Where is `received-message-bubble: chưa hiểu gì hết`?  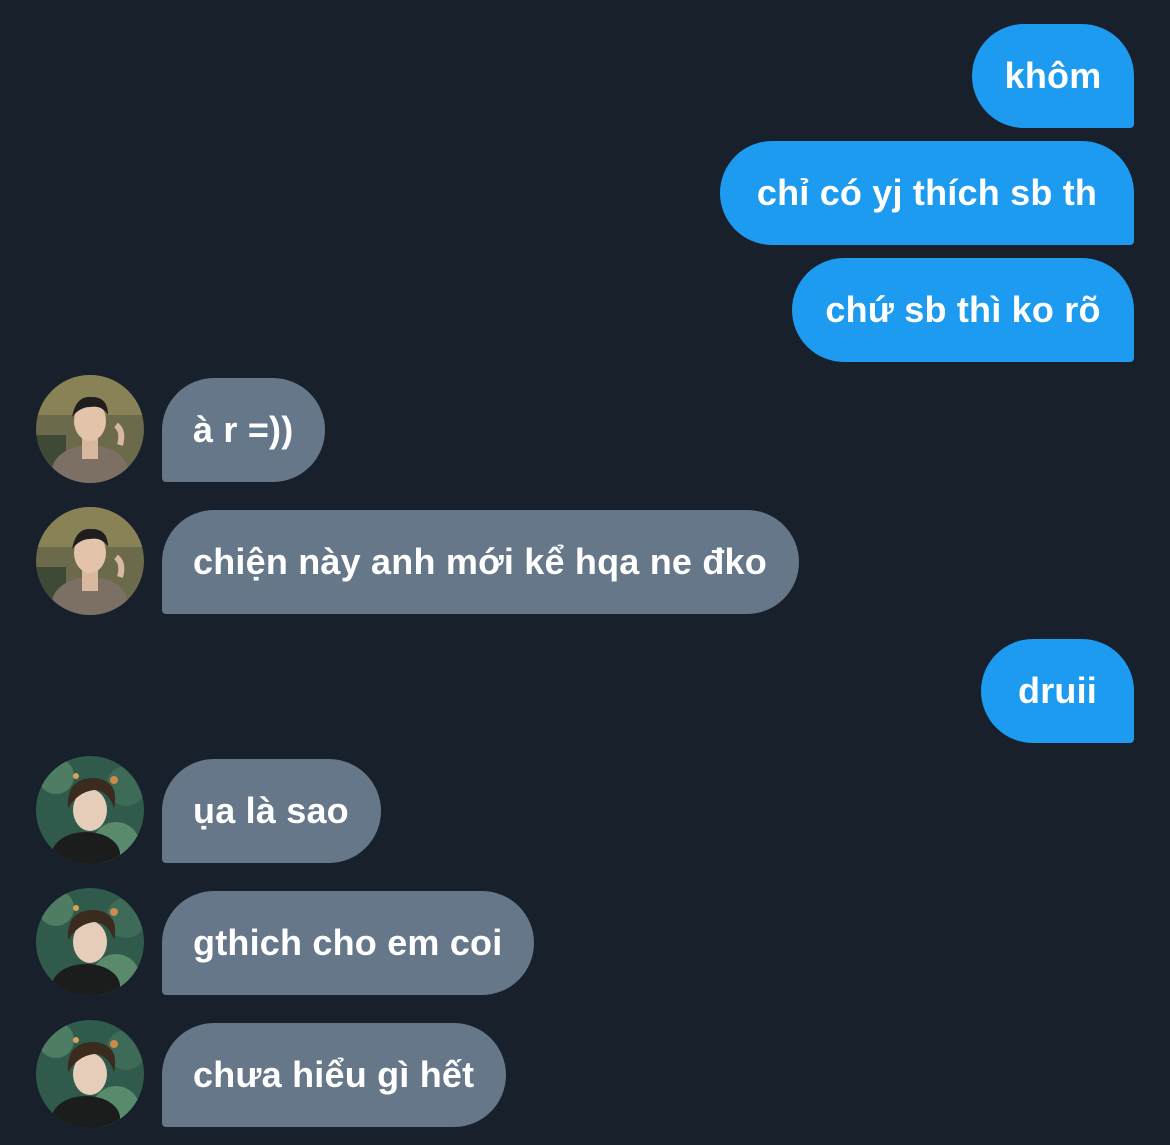
received-message-bubble: chưa hiểu gì hết is located at coordinates (334, 1075).